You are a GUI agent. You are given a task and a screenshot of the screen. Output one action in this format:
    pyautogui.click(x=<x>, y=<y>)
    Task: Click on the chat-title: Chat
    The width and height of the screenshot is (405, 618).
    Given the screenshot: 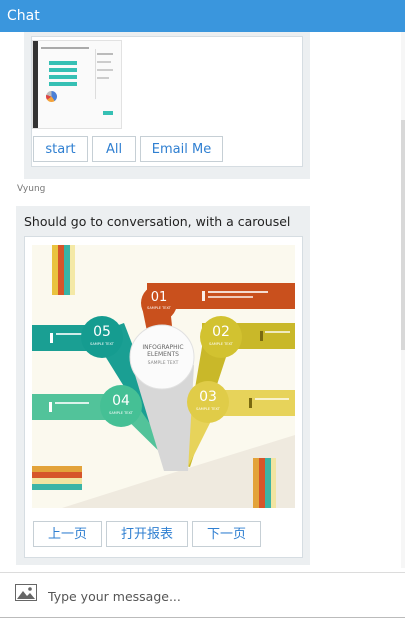 What is the action you would take?
    pyautogui.click(x=23, y=16)
    